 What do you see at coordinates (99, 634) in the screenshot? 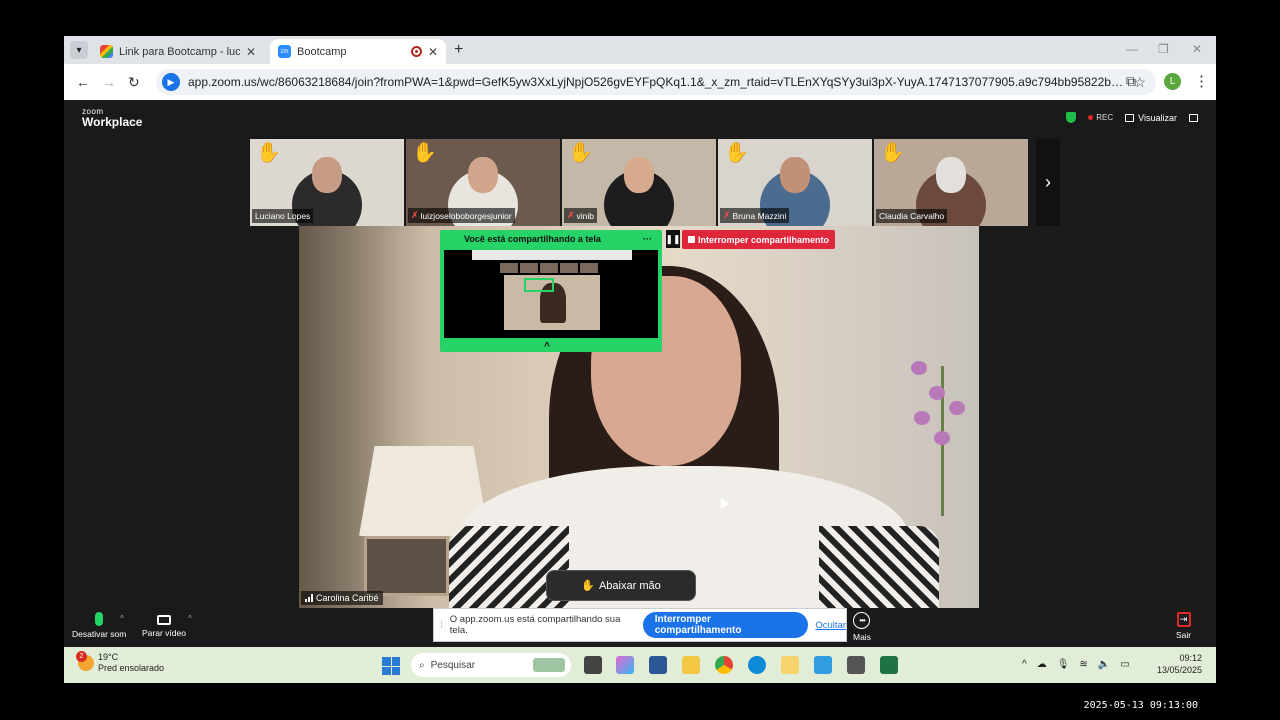
I see `mute-label: Desativar som` at bounding box center [99, 634].